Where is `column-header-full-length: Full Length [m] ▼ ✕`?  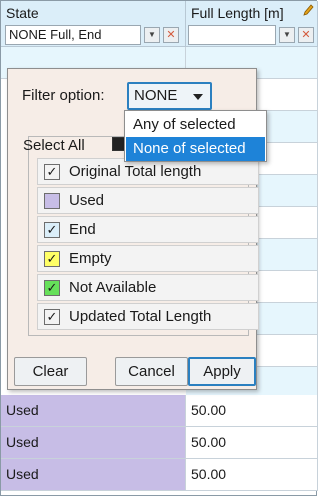
column-header-full-length: Full Length [m] ▼ ✕ is located at coordinates (252, 24).